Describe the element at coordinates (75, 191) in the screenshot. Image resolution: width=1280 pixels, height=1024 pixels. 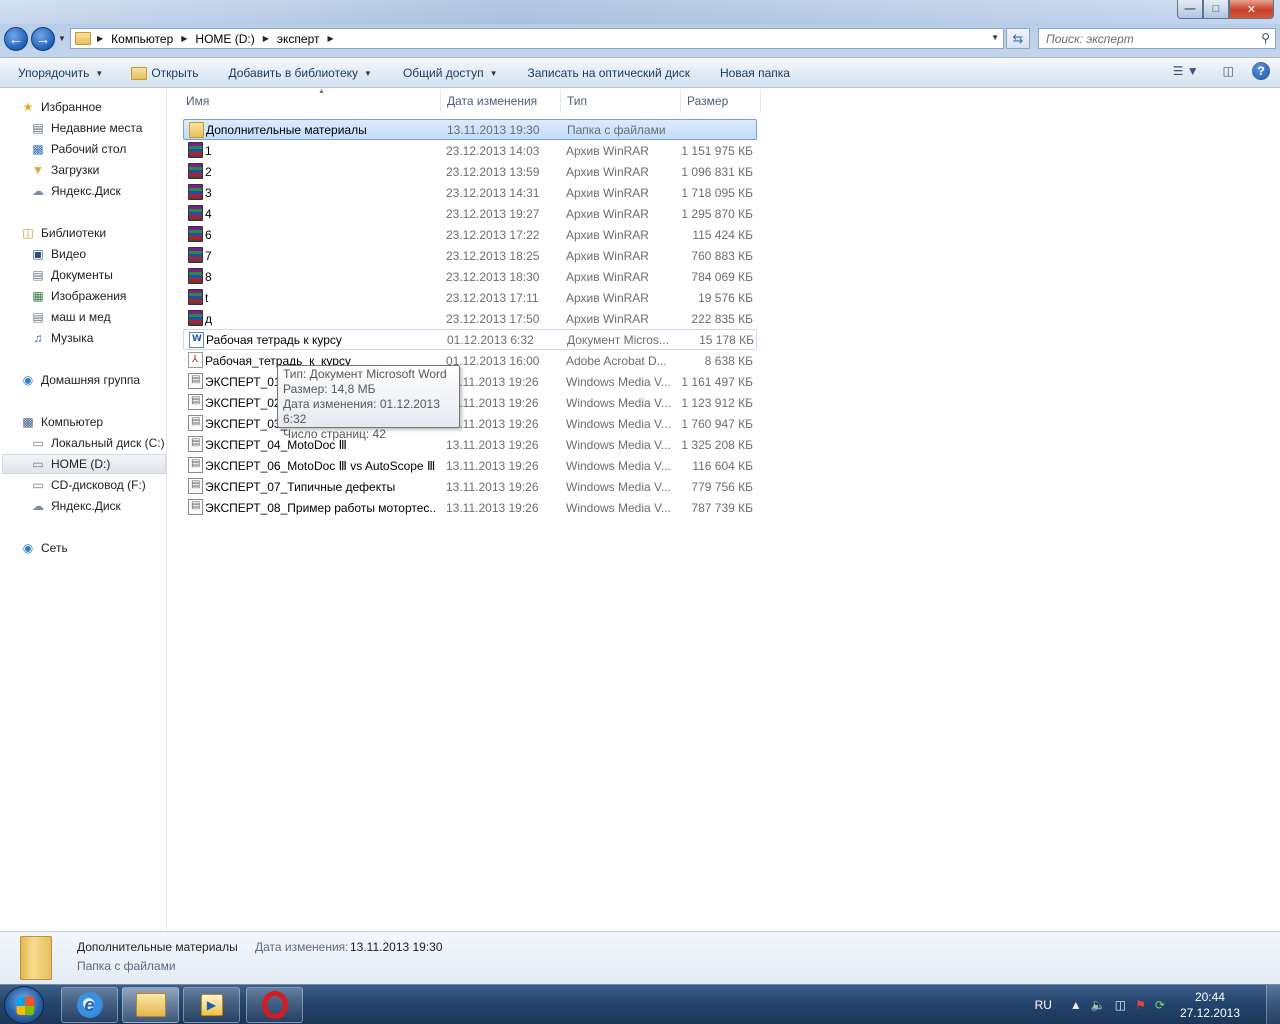
I see `nav-yandex-disk: ☁ Яндекс.Диск` at that location.